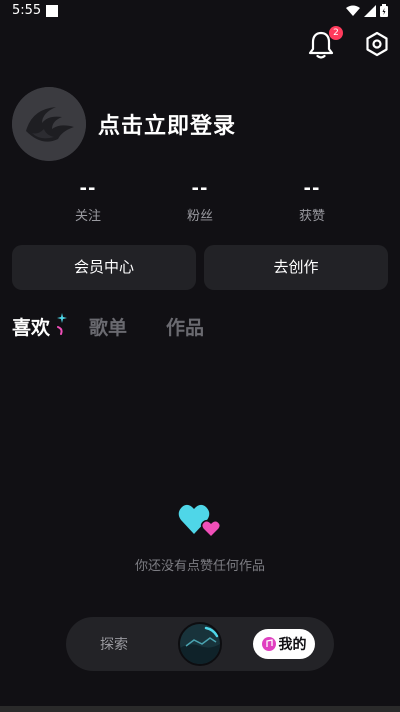 The width and height of the screenshot is (400, 712). Describe the element at coordinates (200, 709) in the screenshot. I see `system-nav-strip` at that location.